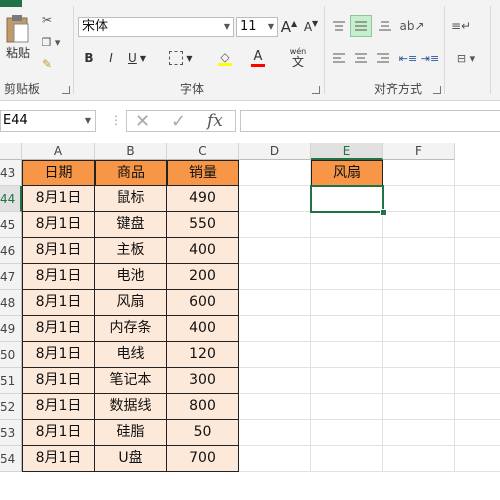 The image size is (500, 500). I want to click on cut-button: ✂, so click(47, 20).